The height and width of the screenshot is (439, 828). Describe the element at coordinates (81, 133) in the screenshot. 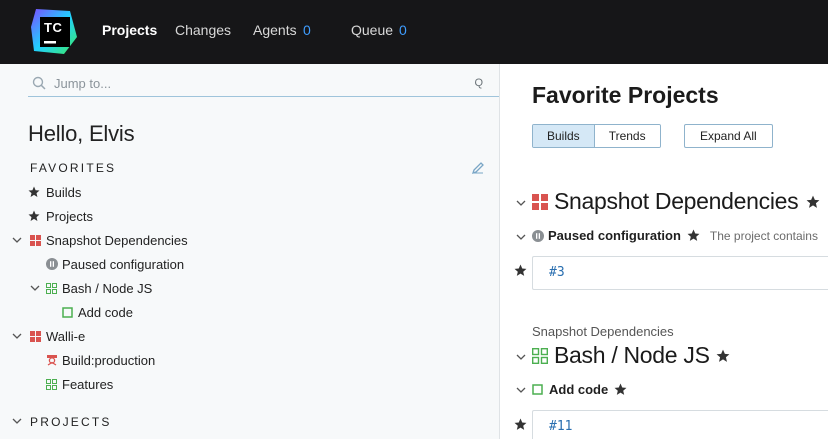

I see `greeting: Hello, Elvis` at that location.